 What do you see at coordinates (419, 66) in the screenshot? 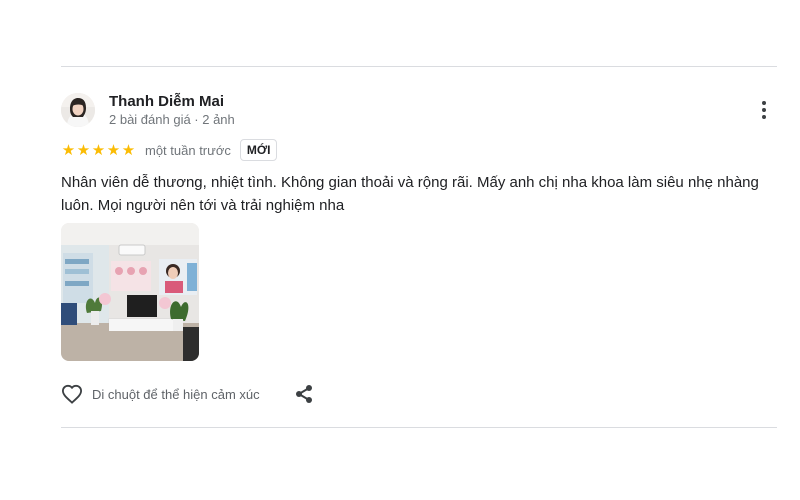
I see `top-divider` at bounding box center [419, 66].